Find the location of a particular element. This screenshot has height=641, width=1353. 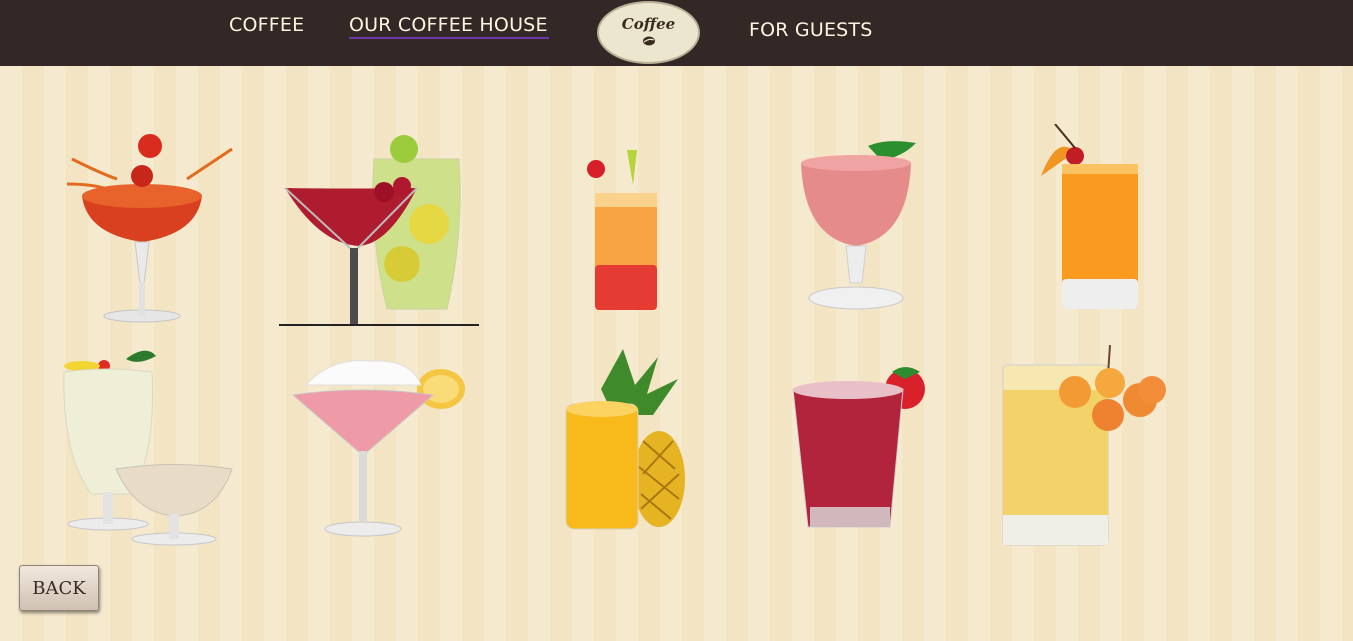

nav-link-coffee: COFFEE is located at coordinates (266, 25).